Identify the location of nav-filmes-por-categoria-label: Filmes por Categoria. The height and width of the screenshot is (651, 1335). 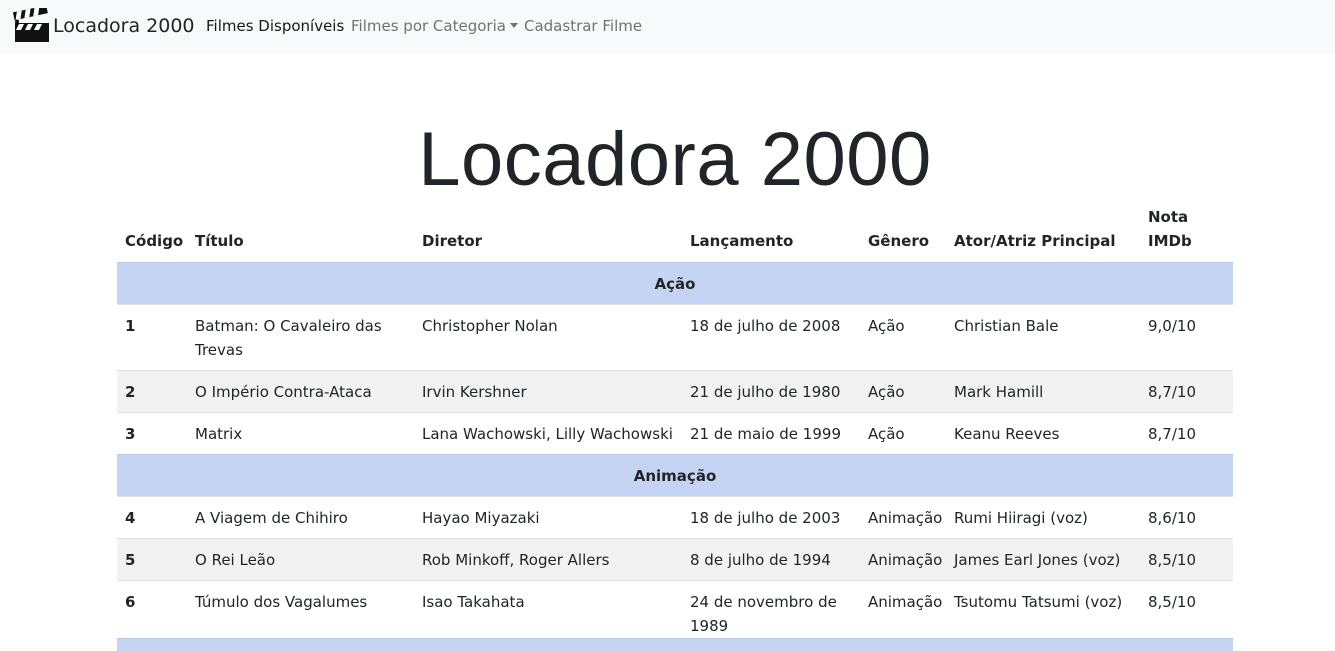
(428, 26).